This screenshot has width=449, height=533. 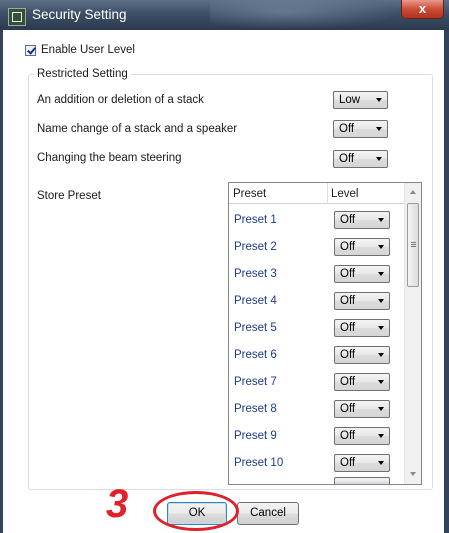 I want to click on window-frame-right, so click(x=446, y=281).